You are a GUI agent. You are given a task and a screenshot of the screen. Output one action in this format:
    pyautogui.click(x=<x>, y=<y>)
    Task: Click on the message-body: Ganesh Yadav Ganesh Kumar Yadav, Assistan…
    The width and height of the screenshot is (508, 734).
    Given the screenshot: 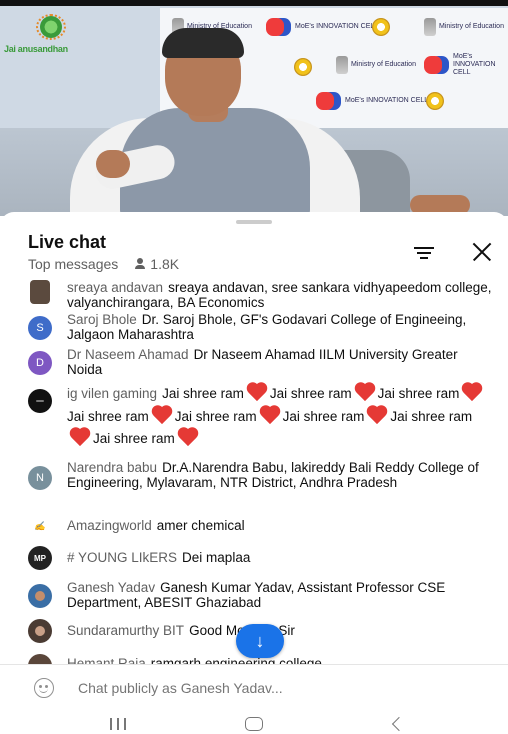 What is the action you would take?
    pyautogui.click(x=279, y=595)
    